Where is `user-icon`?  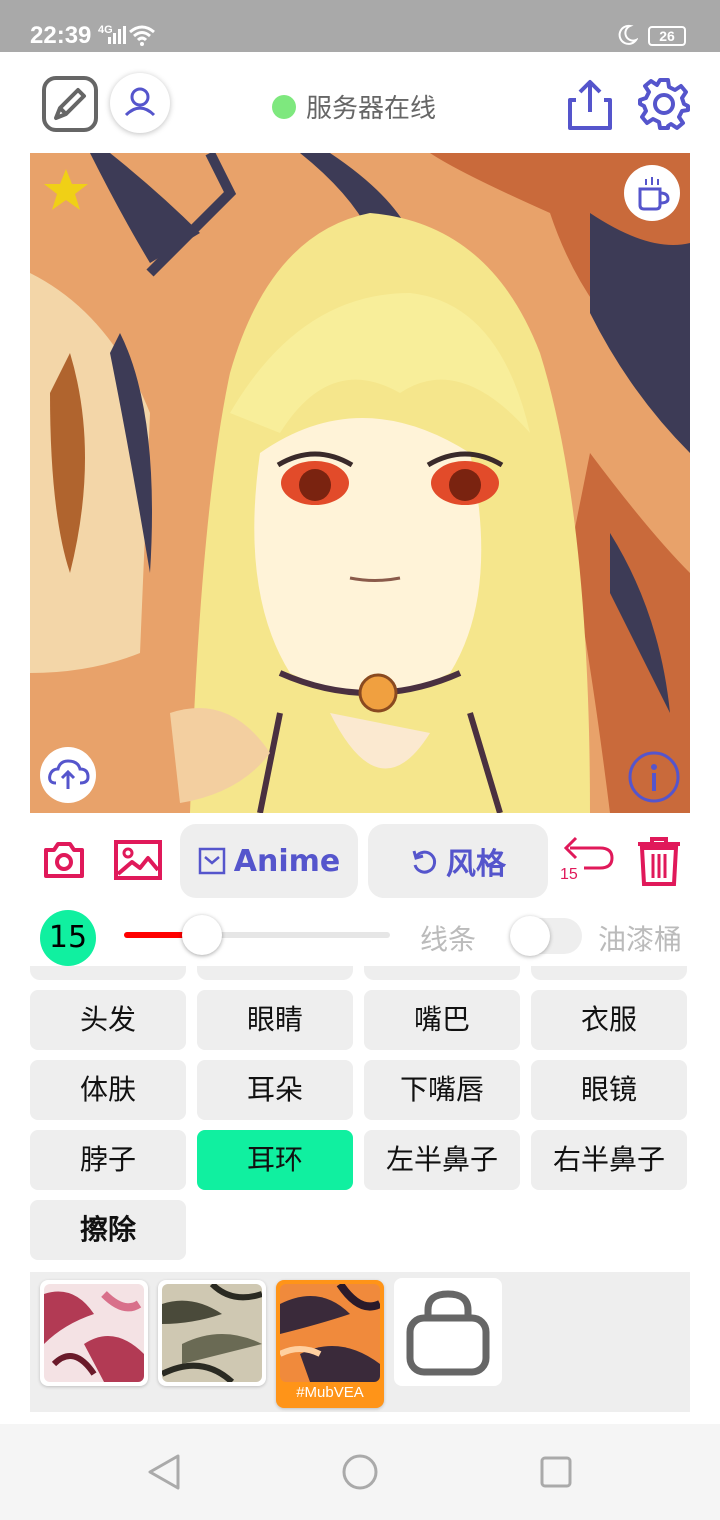
user-icon is located at coordinates (140, 102).